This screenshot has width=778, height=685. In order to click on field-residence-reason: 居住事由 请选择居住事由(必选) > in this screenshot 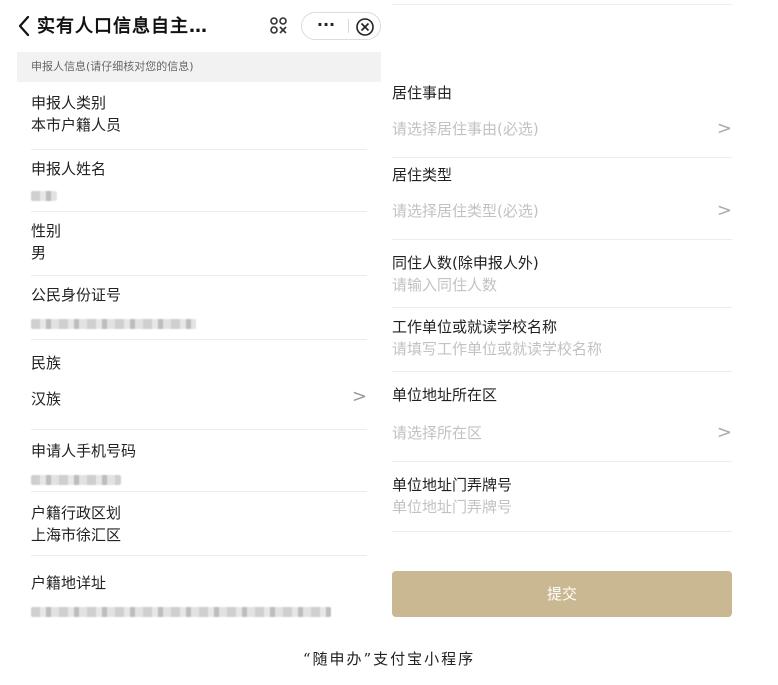, I will do `click(562, 120)`.